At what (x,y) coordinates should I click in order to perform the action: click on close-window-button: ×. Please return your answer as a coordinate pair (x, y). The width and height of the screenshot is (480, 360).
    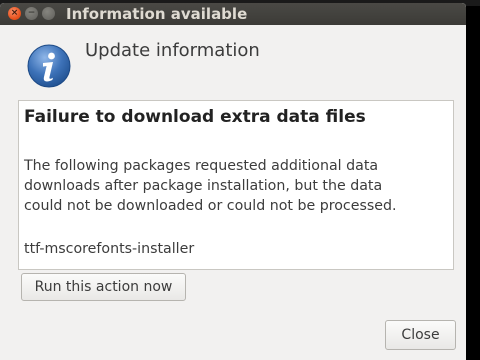
    Looking at the image, I should click on (14, 13).